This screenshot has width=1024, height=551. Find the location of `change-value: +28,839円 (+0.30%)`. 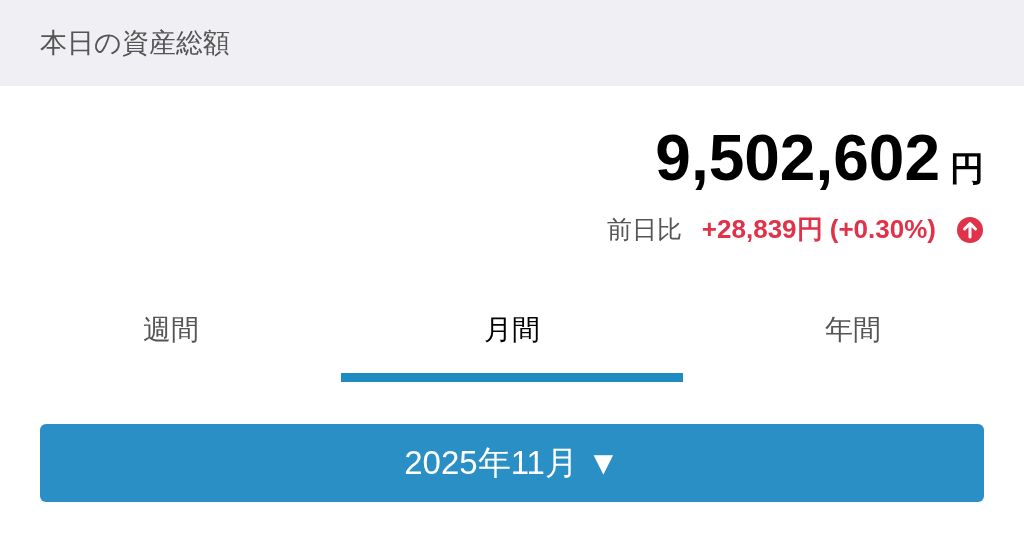

change-value: +28,839円 (+0.30%) is located at coordinates (818, 229).